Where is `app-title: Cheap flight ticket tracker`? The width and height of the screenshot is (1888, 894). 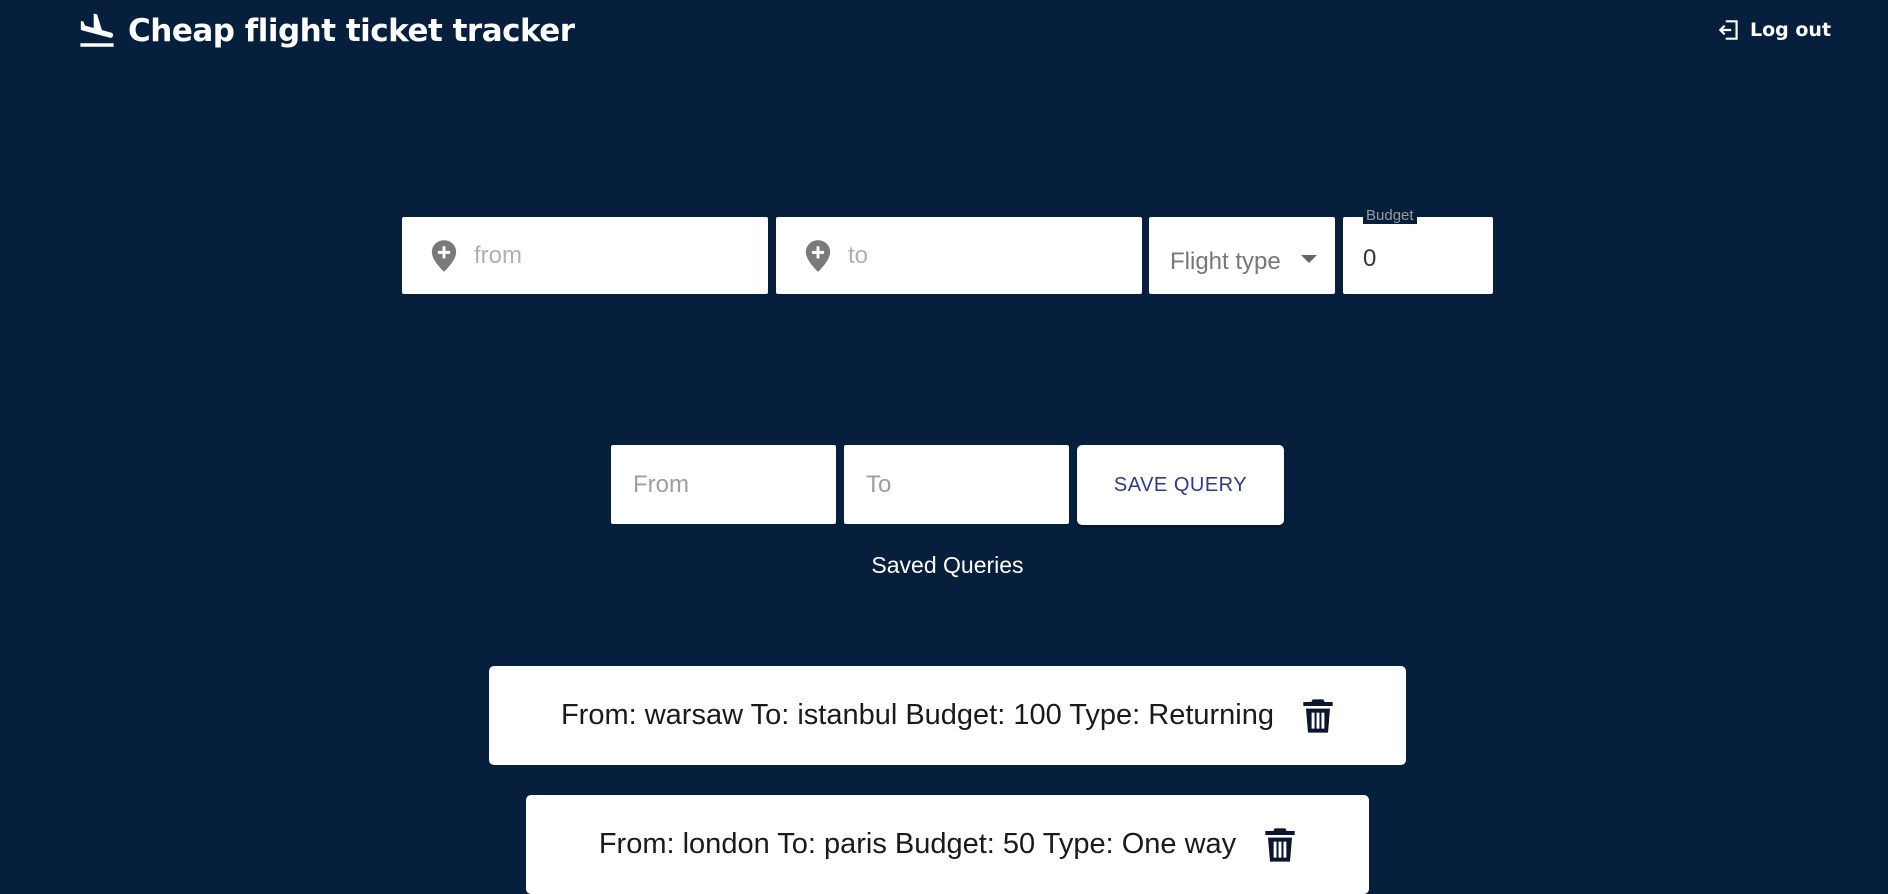
app-title: Cheap flight ticket tracker is located at coordinates (351, 31).